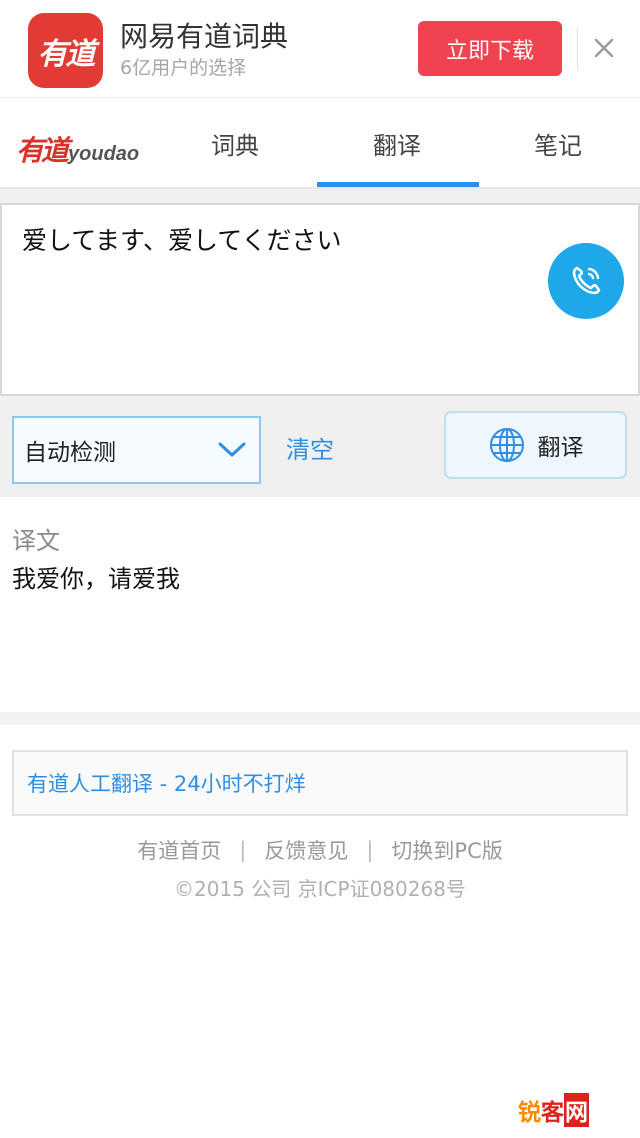  What do you see at coordinates (310, 447) in the screenshot?
I see `clear-button: 清空` at bounding box center [310, 447].